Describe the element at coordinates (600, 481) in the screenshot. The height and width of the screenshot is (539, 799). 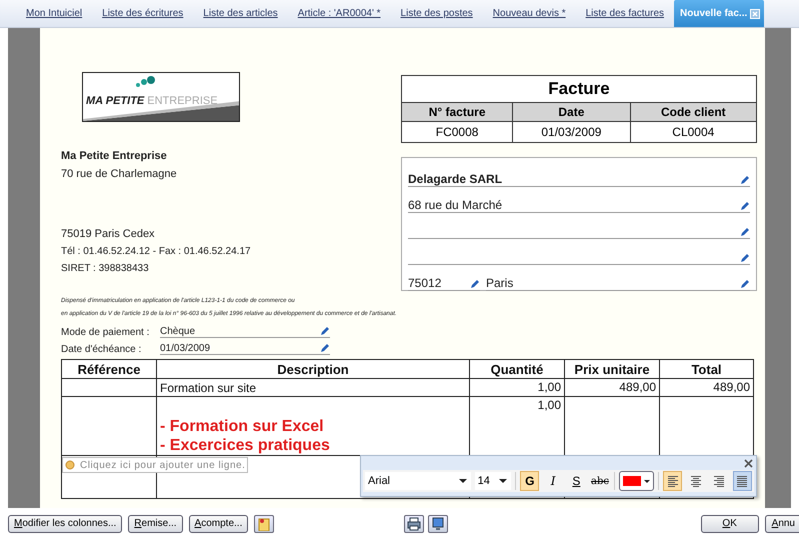
I see `strikethrough-button: abc` at that location.